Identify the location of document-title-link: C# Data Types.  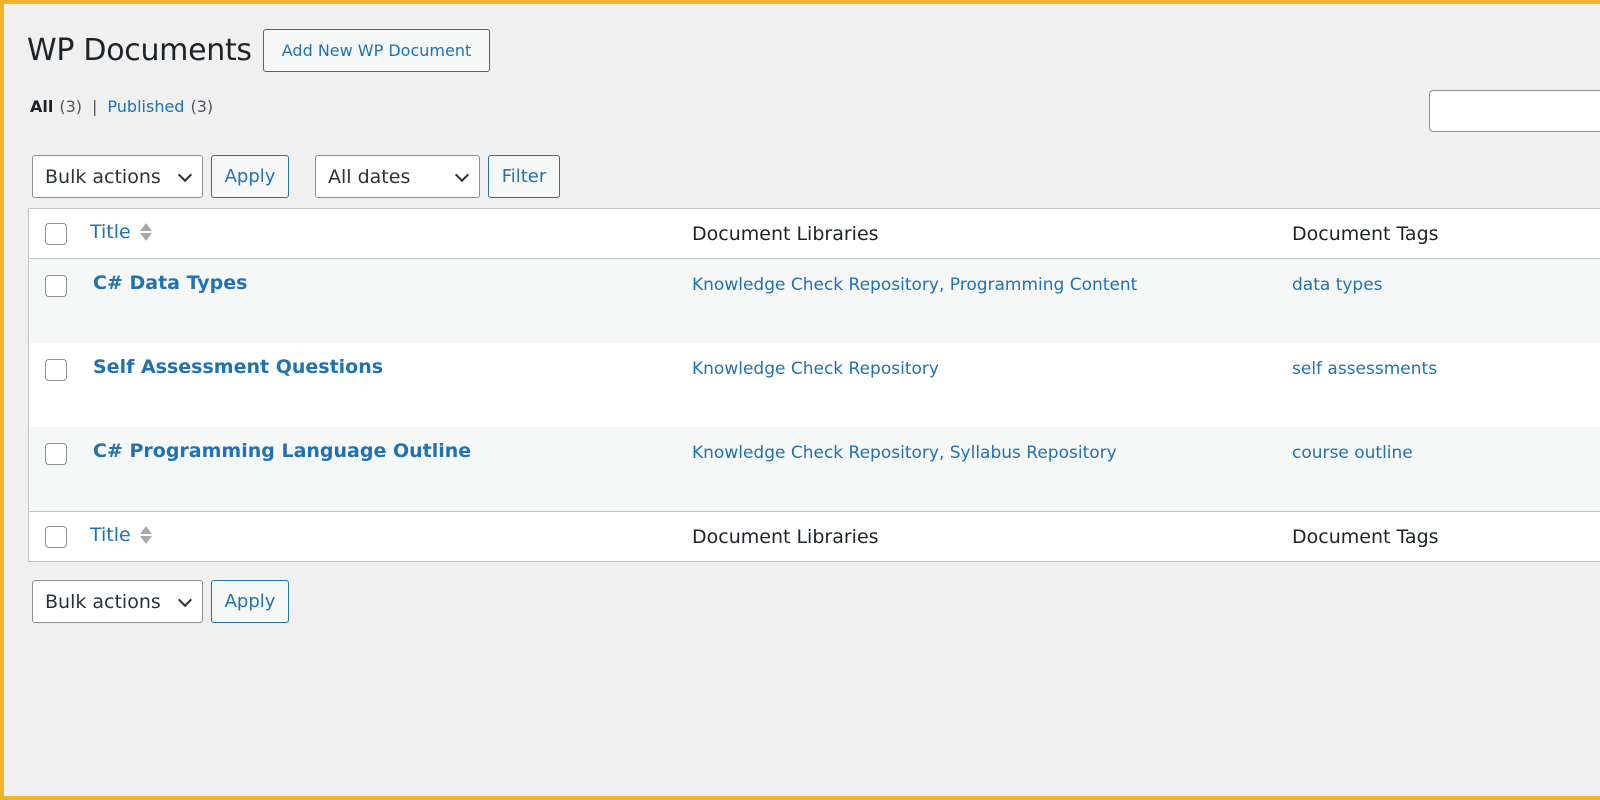
(170, 283).